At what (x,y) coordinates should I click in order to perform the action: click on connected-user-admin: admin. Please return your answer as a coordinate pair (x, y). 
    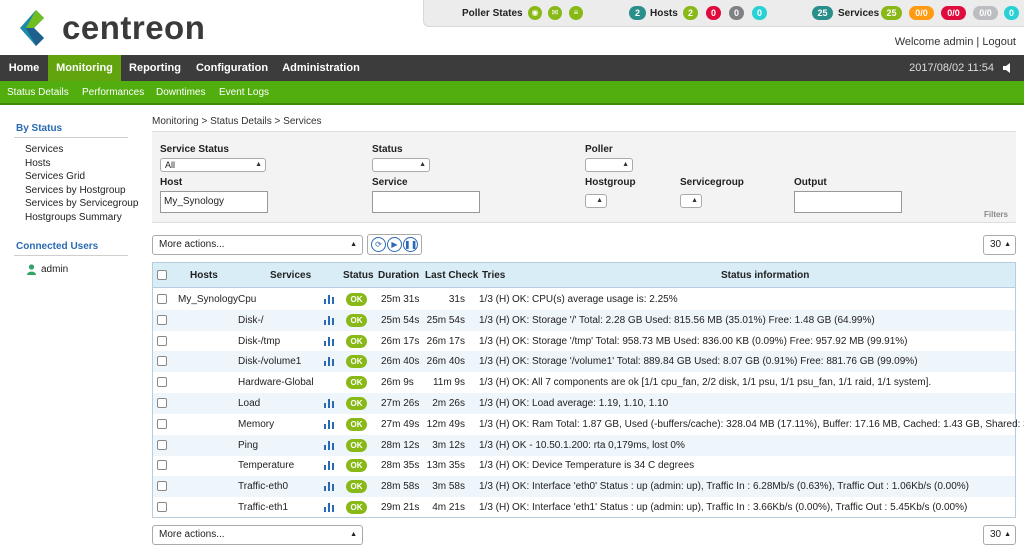
    Looking at the image, I should click on (54, 269).